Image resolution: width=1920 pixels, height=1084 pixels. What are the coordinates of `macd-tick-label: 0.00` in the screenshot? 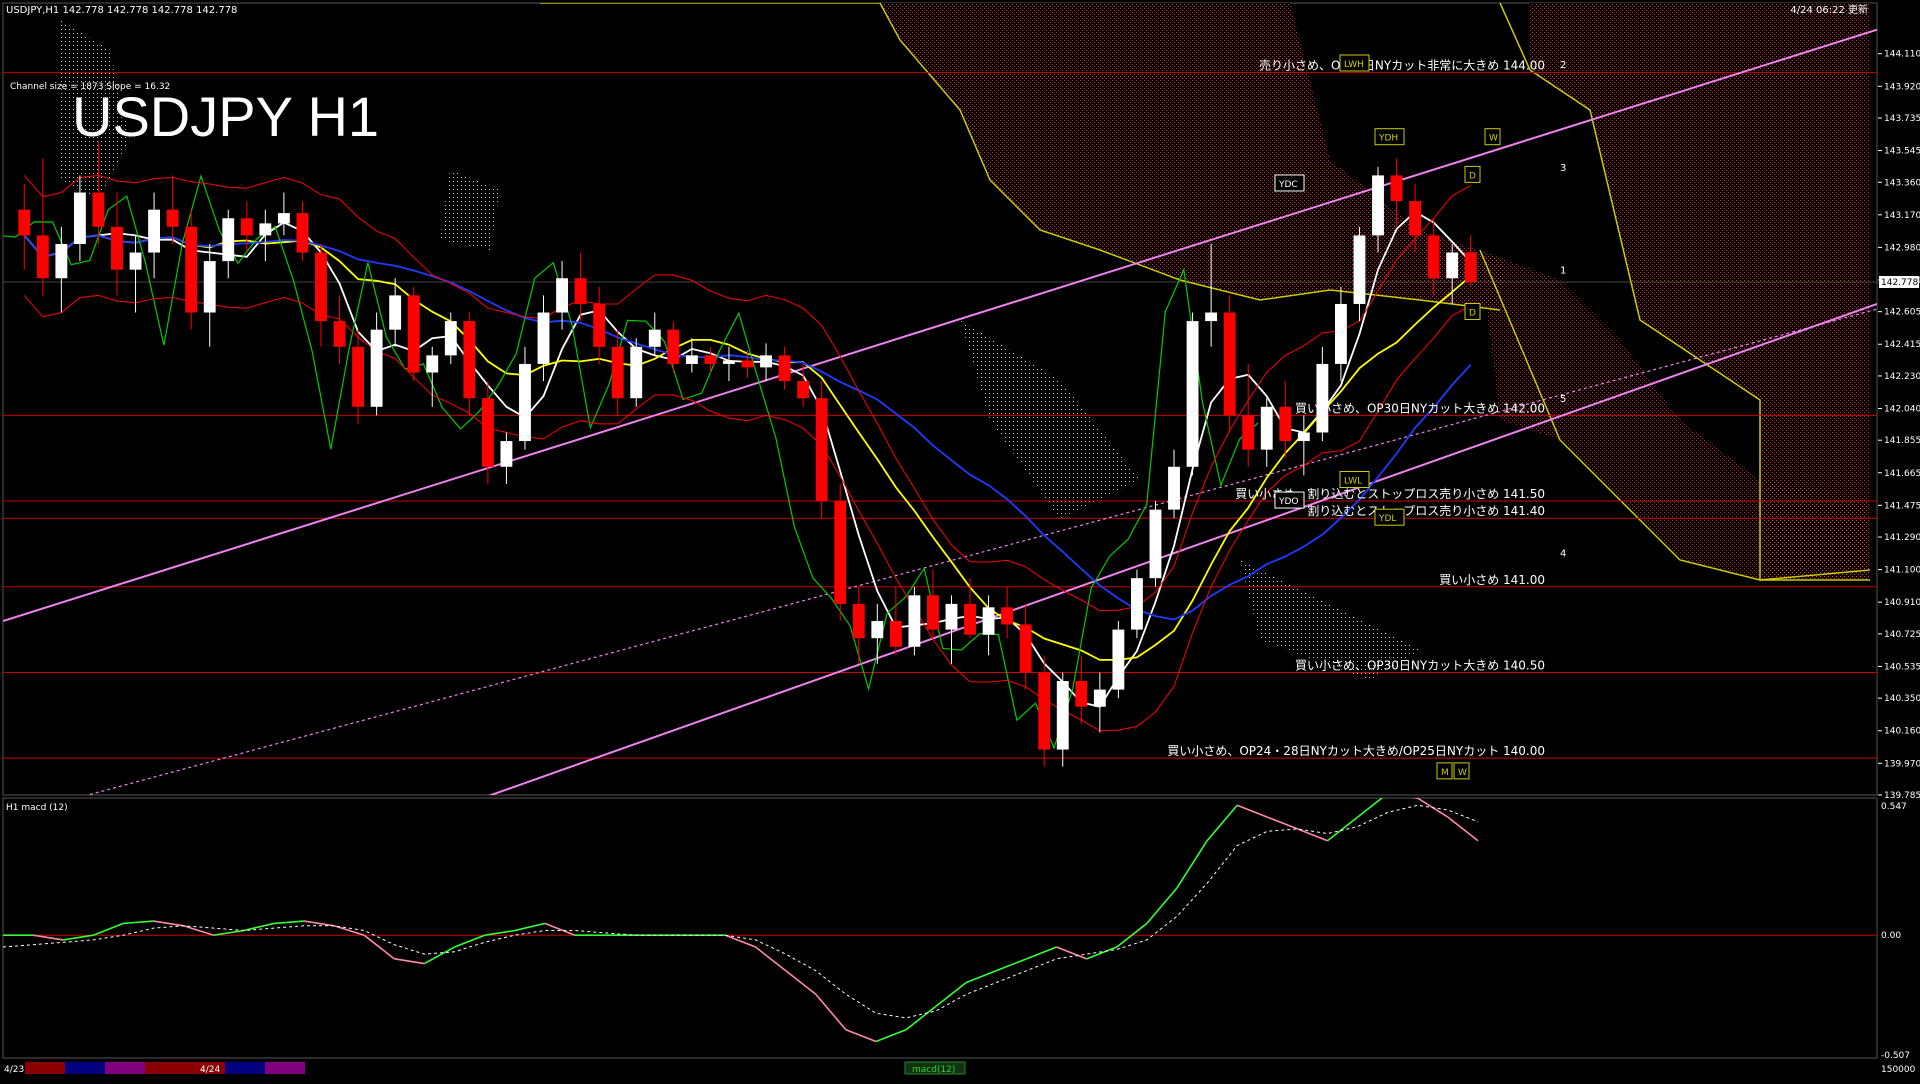 It's located at (1891, 936).